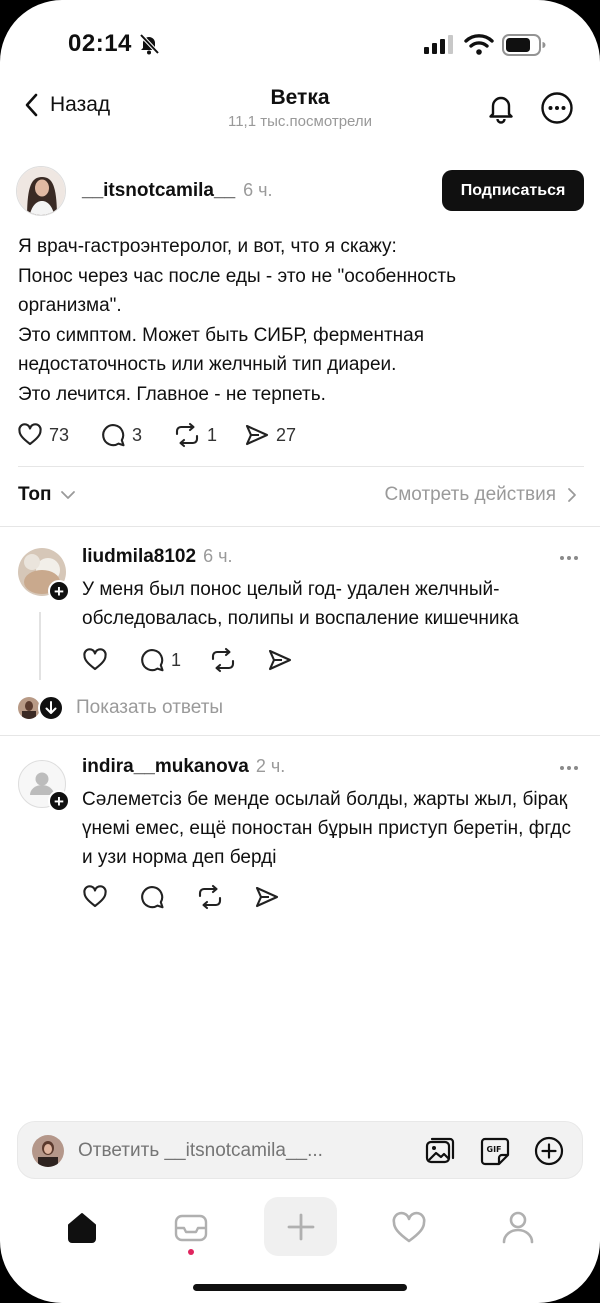 This screenshot has height=1303, width=600. Describe the element at coordinates (218, 556) in the screenshot. I see `reply-time: 6 ч.` at that location.